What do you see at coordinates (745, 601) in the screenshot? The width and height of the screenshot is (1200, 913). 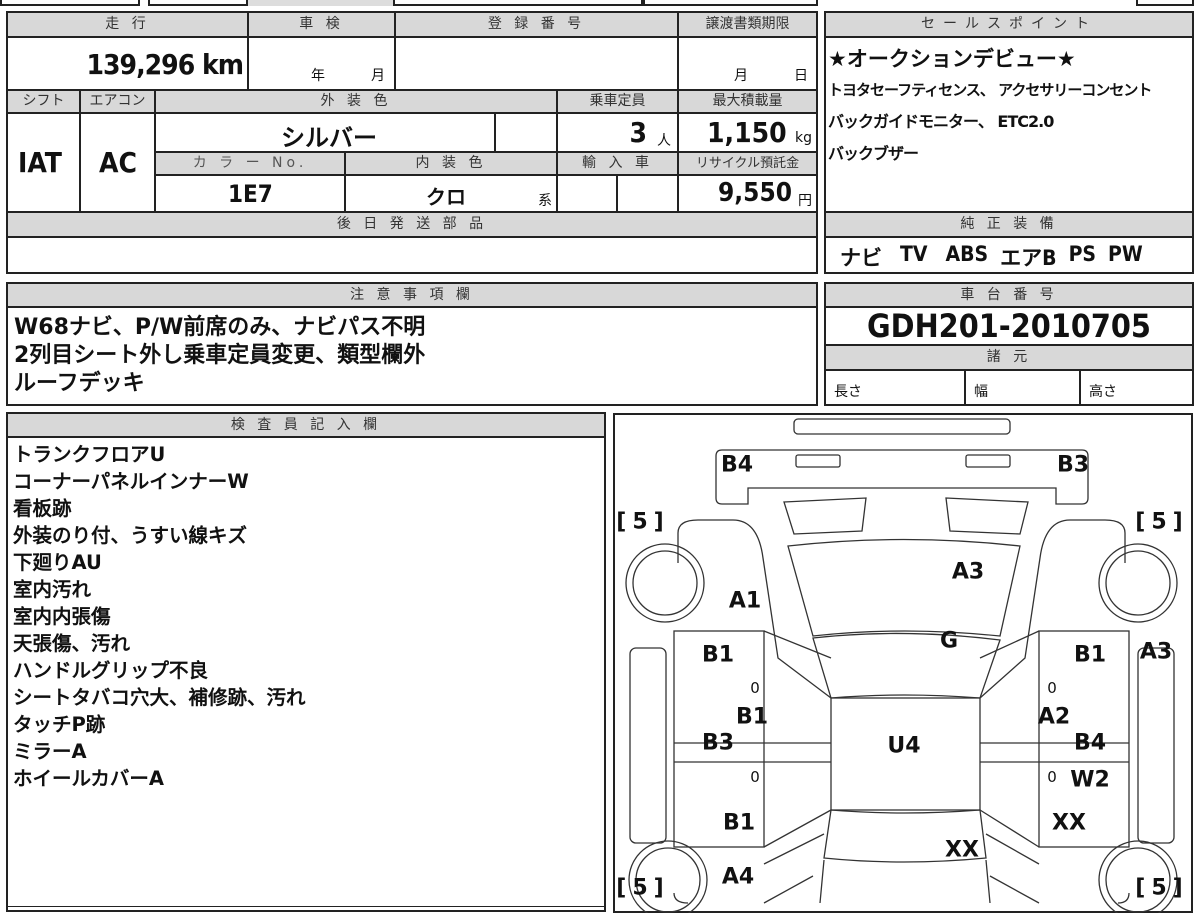 I see `damage-mark: A1` at bounding box center [745, 601].